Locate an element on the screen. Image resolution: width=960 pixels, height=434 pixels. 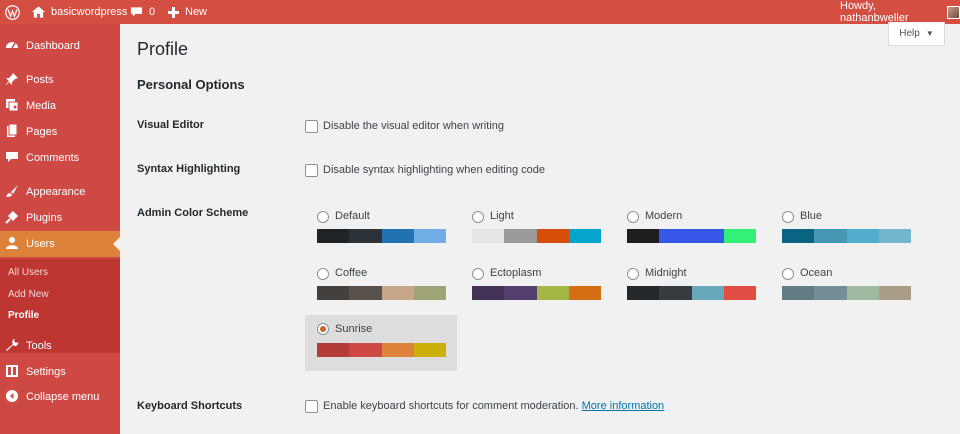
submenu-add-new: Add New is located at coordinates (28, 294).